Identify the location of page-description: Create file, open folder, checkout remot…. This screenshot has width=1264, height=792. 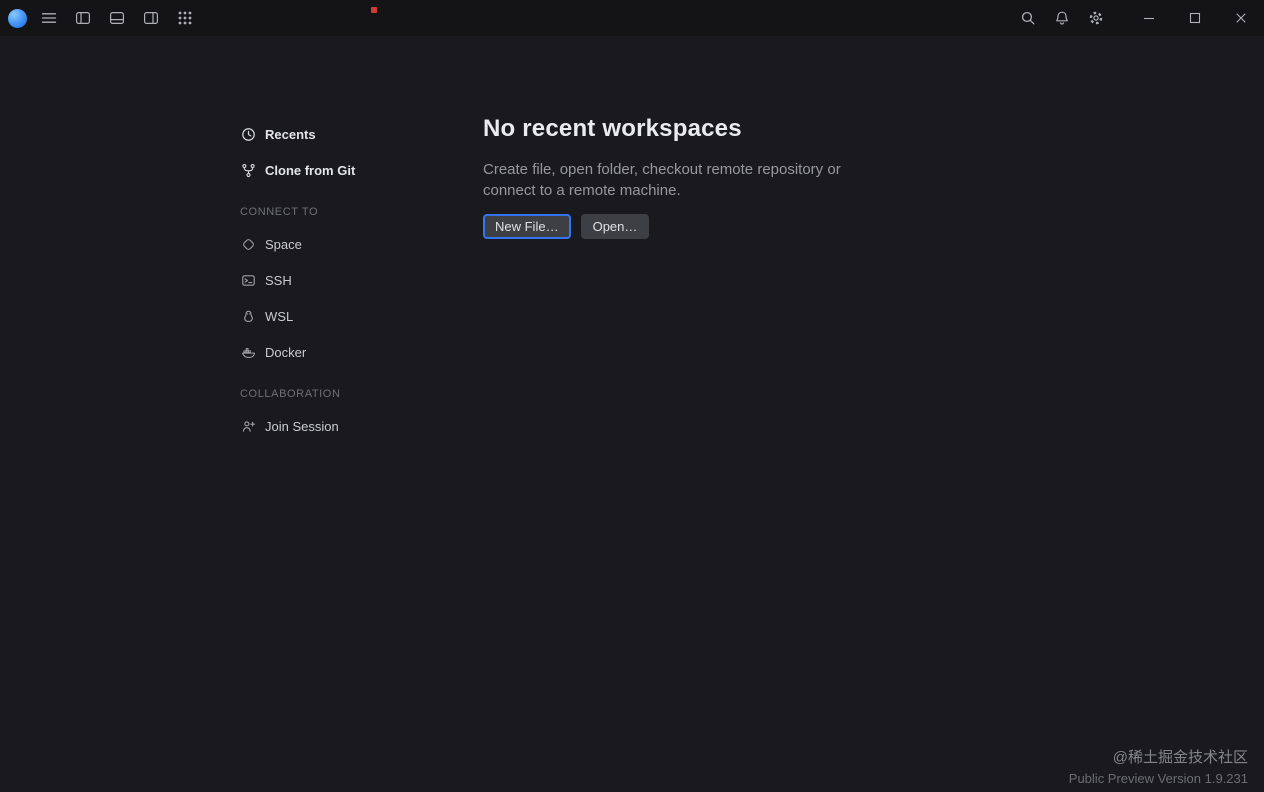
(662, 180).